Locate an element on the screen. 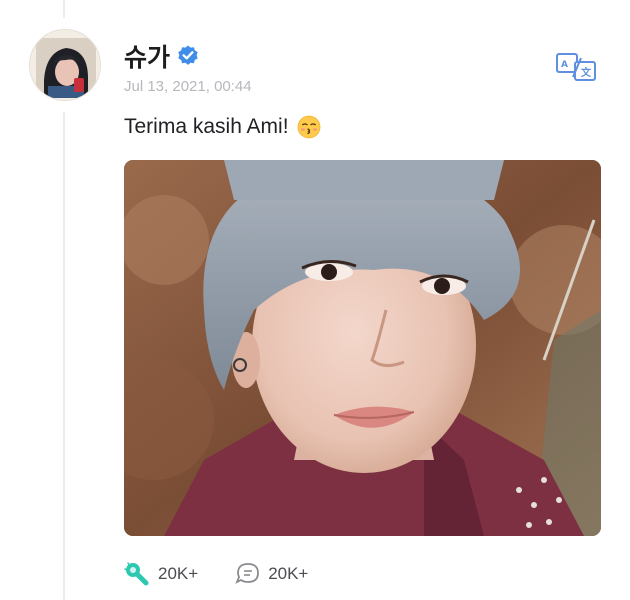 This screenshot has width=630, height=600. thread-line-bottom is located at coordinates (64, 356).